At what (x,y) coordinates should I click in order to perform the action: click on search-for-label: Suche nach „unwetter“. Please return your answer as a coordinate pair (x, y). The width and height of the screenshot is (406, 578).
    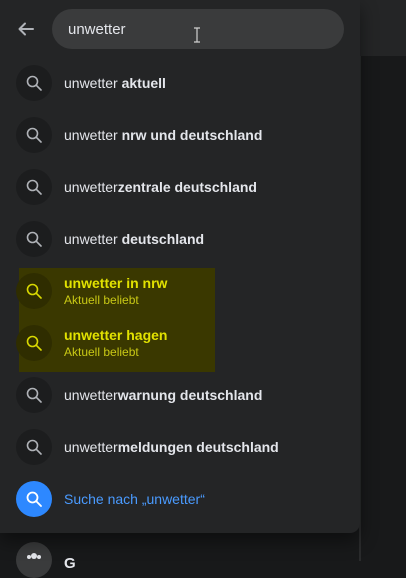
    Looking at the image, I should click on (134, 499).